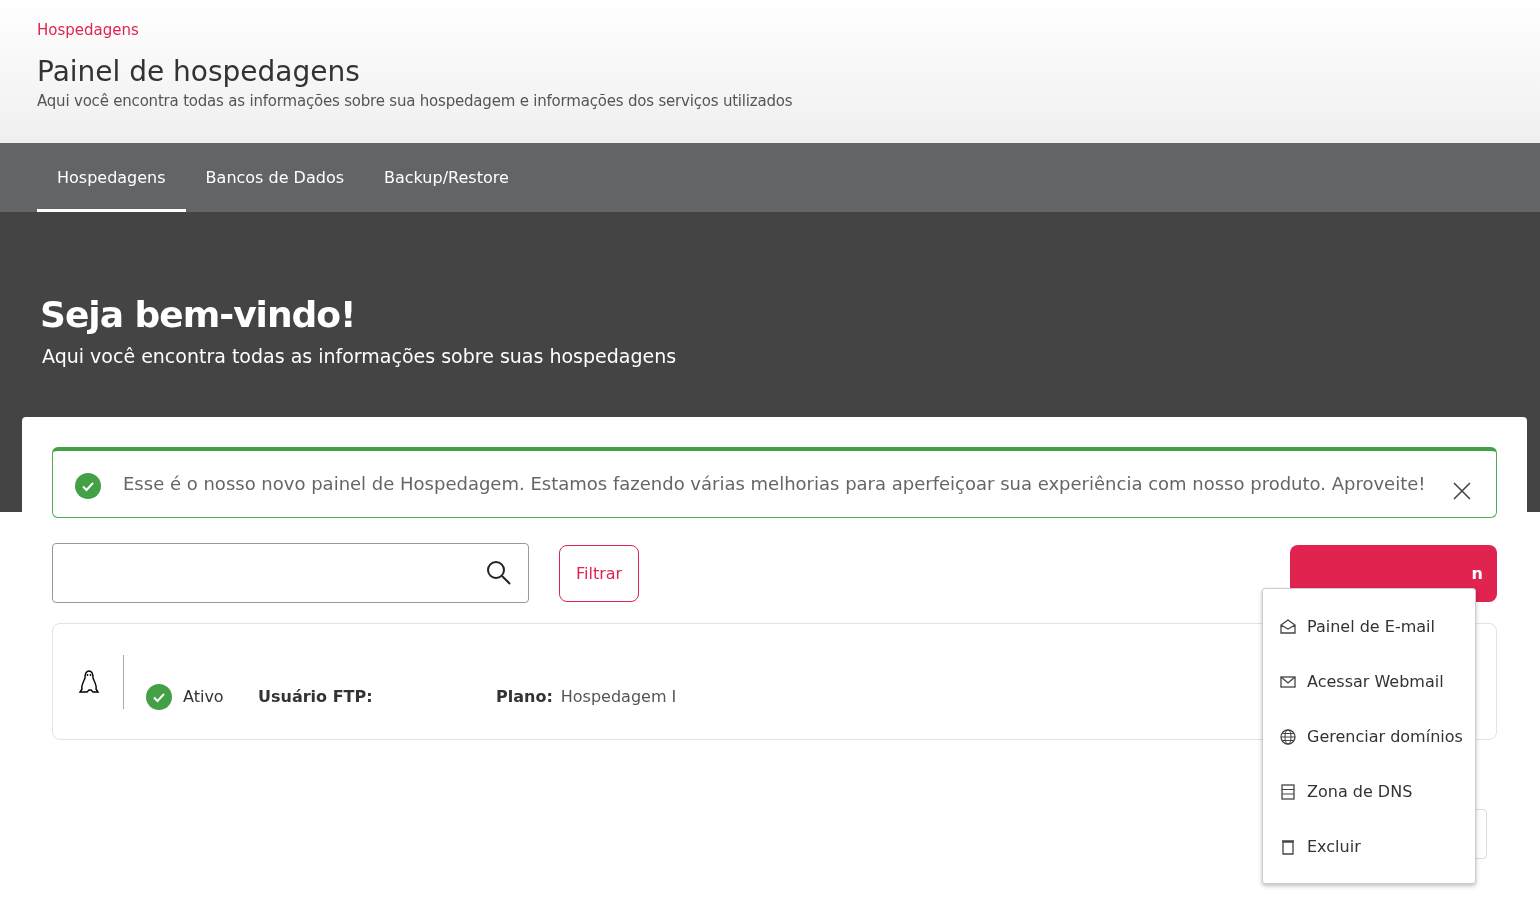 The height and width of the screenshot is (900, 1540). I want to click on close-icon, so click(1462, 491).